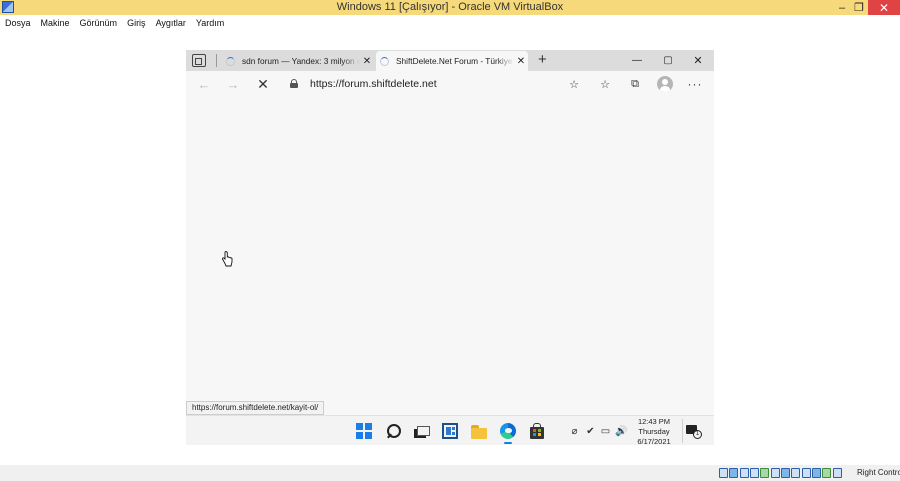 The height and width of the screenshot is (481, 900). What do you see at coordinates (668, 60) in the screenshot?
I see `maximize-button: ▢` at bounding box center [668, 60].